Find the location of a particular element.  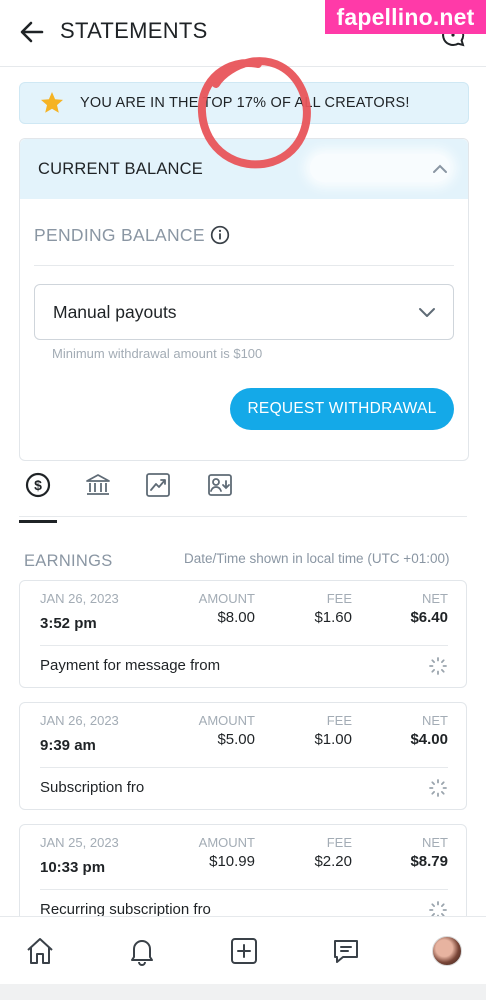

tab-banking is located at coordinates (98, 487).